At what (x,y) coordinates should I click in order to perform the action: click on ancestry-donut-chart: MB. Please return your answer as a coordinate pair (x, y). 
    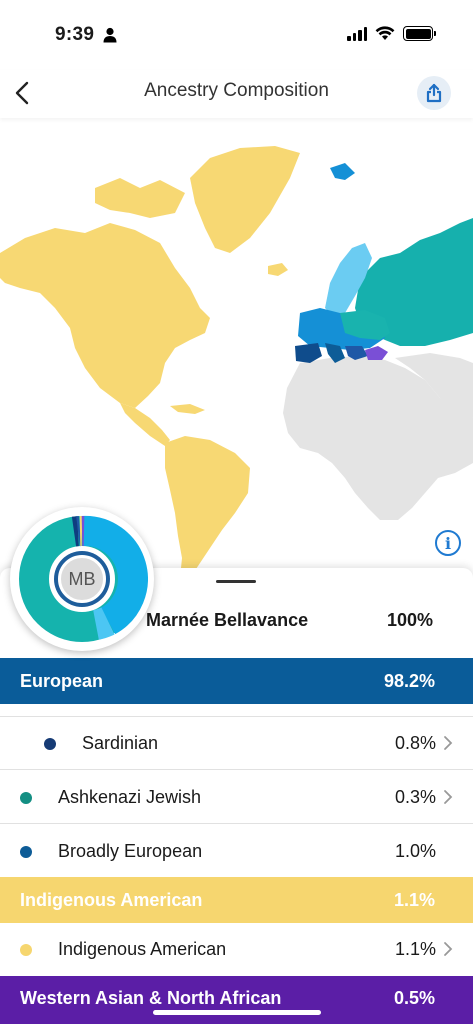
    Looking at the image, I should click on (82, 579).